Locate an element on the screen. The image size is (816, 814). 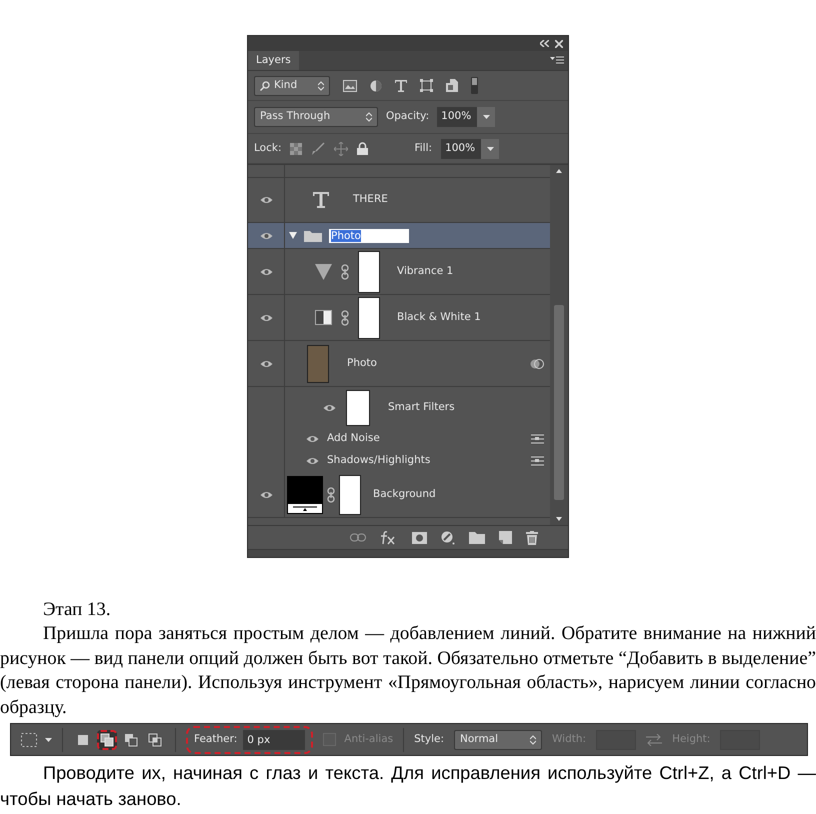
layer-row: Vibrance 1 is located at coordinates (399, 272).